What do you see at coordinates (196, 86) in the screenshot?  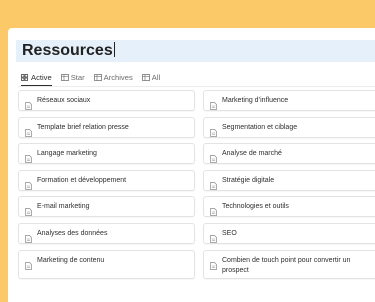 I see `tabs-divider` at bounding box center [196, 86].